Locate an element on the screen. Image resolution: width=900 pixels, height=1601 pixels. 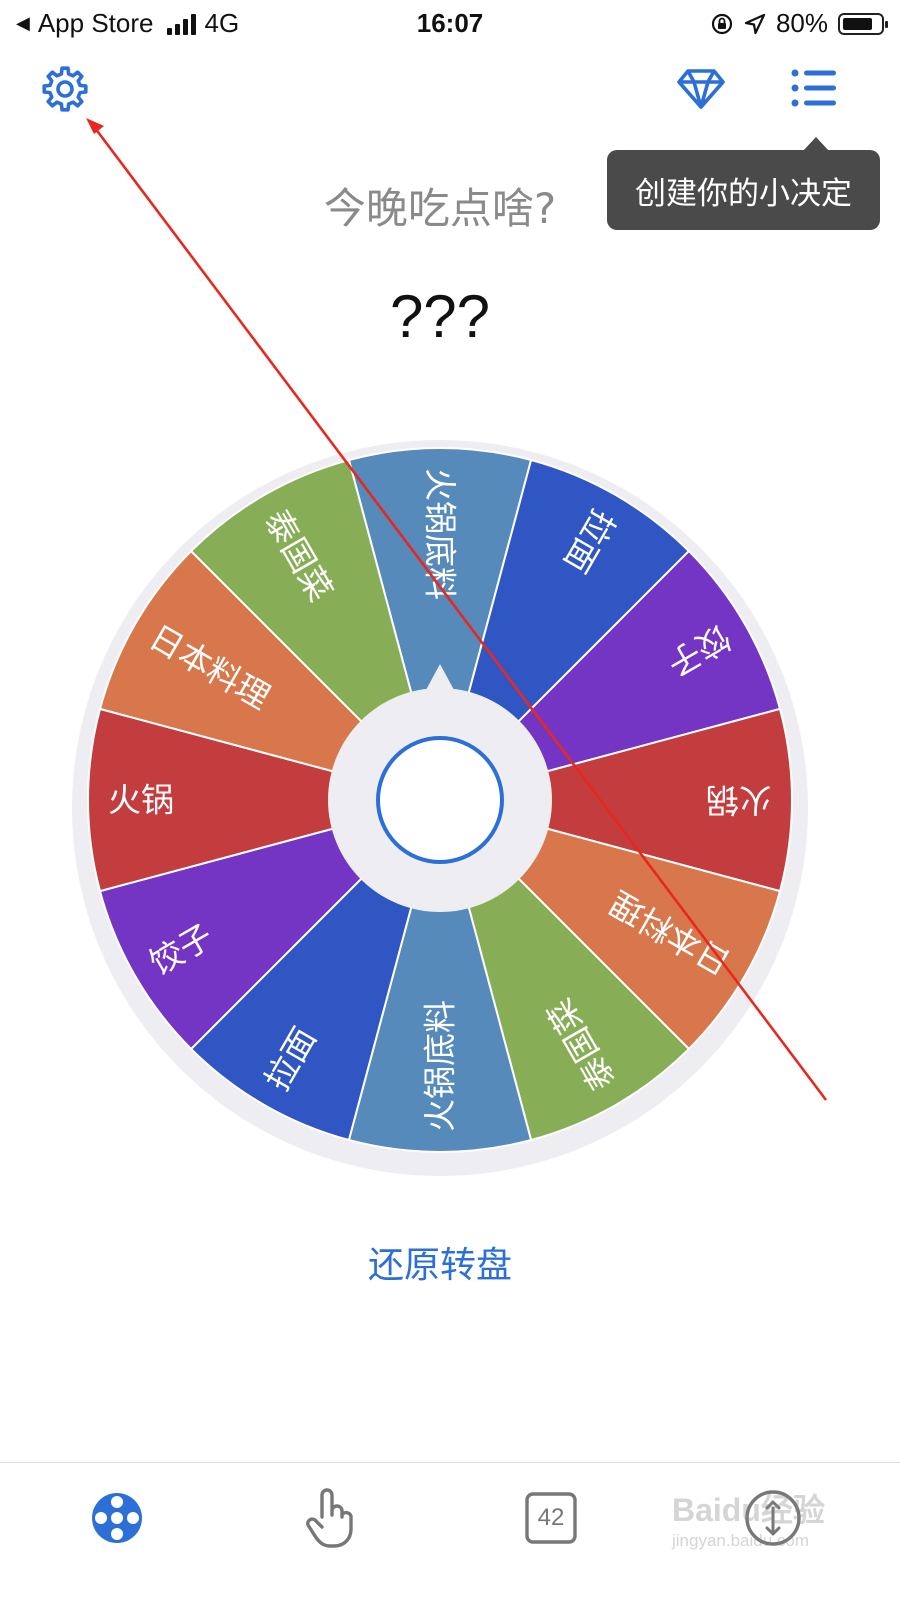
restore-wheel-button: 还原转盘 is located at coordinates (440, 1262).